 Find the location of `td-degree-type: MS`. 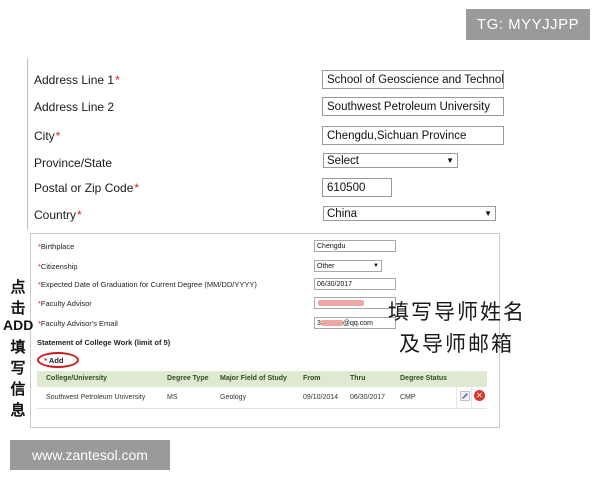

td-degree-type: MS is located at coordinates (172, 397).